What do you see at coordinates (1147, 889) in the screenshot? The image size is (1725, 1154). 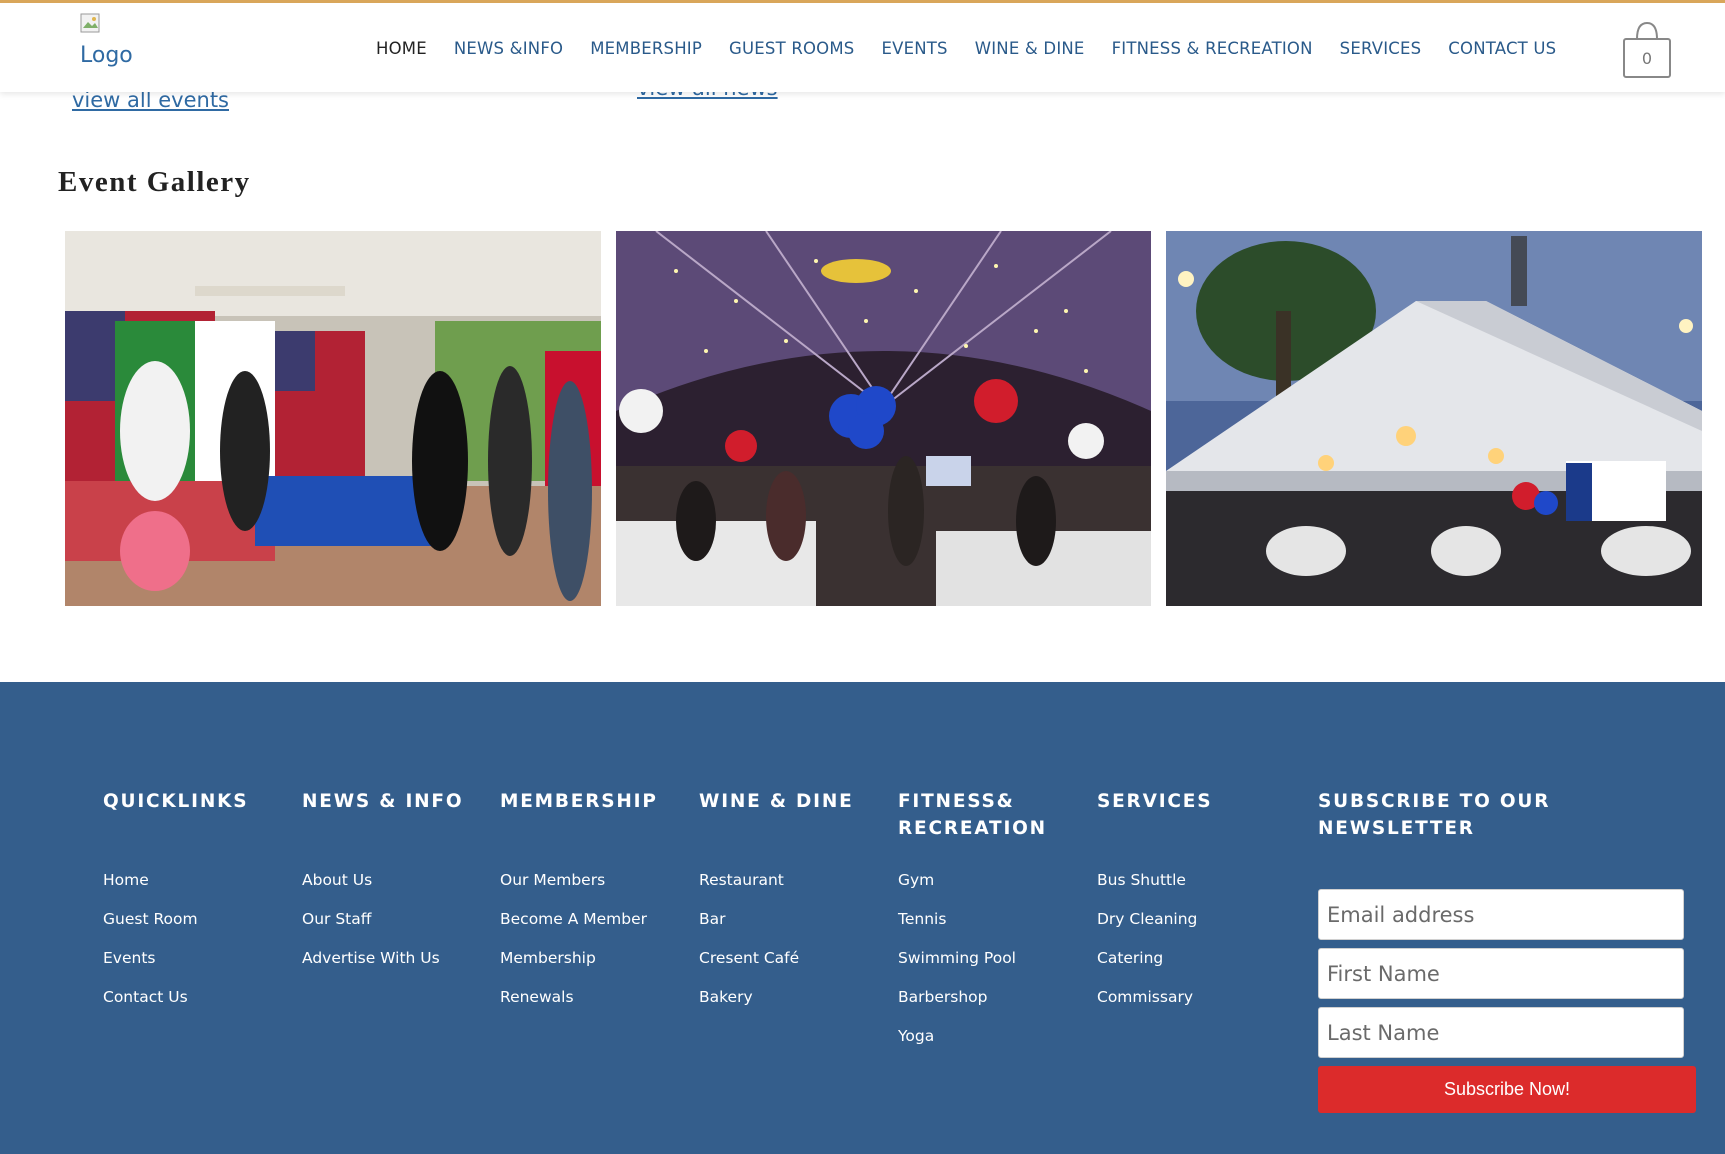 I see `footer-link-bus-shuttle: Bus Shuttle` at bounding box center [1147, 889].